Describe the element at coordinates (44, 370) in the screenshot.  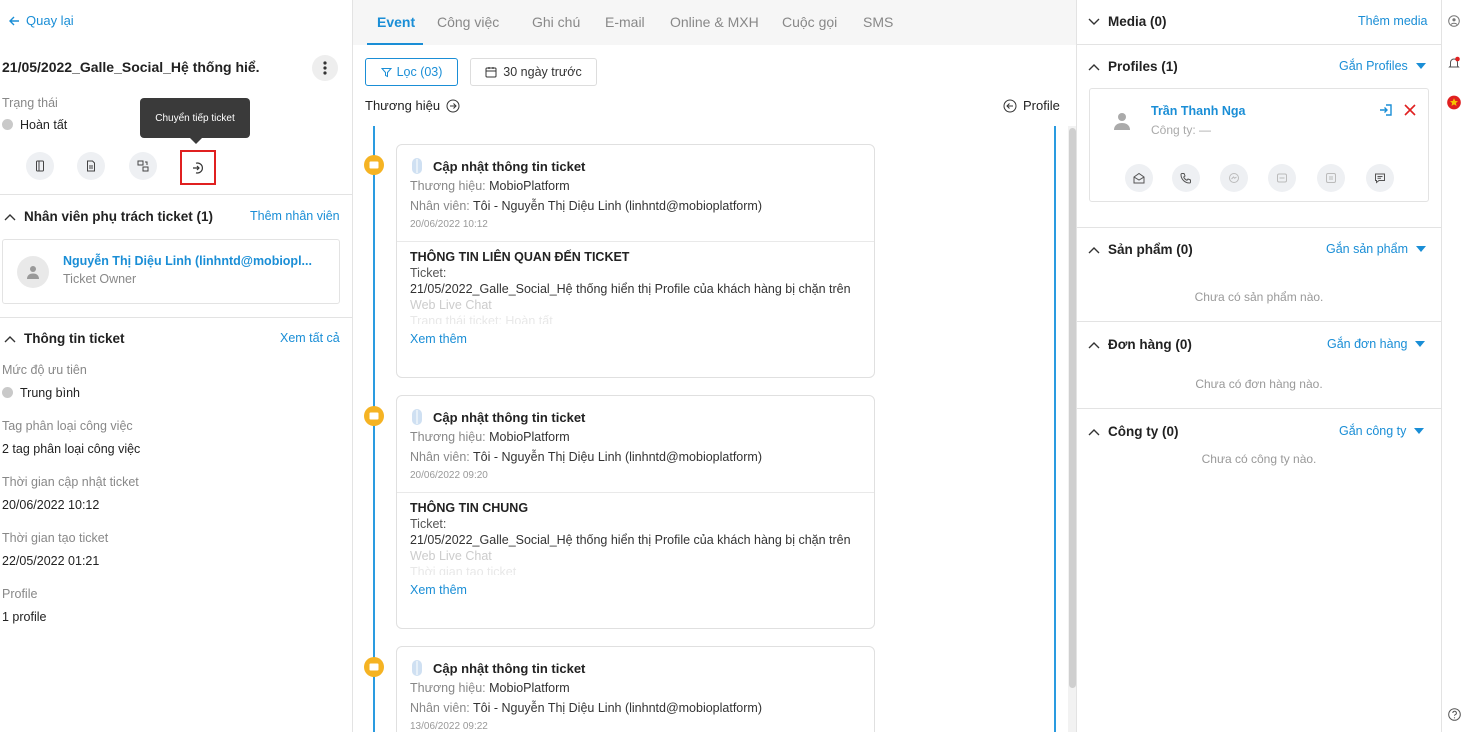
I see `priority-label: Mức độ ưu tiên` at that location.